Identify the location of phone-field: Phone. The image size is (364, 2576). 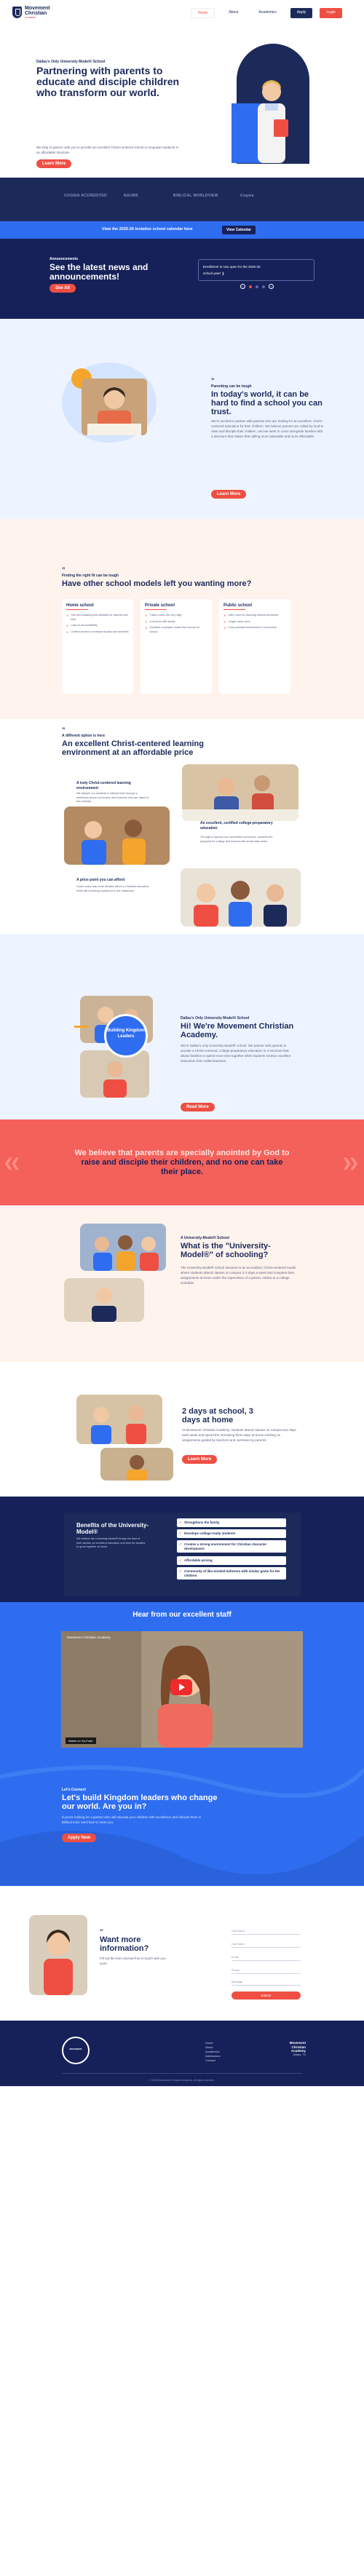
(266, 1971).